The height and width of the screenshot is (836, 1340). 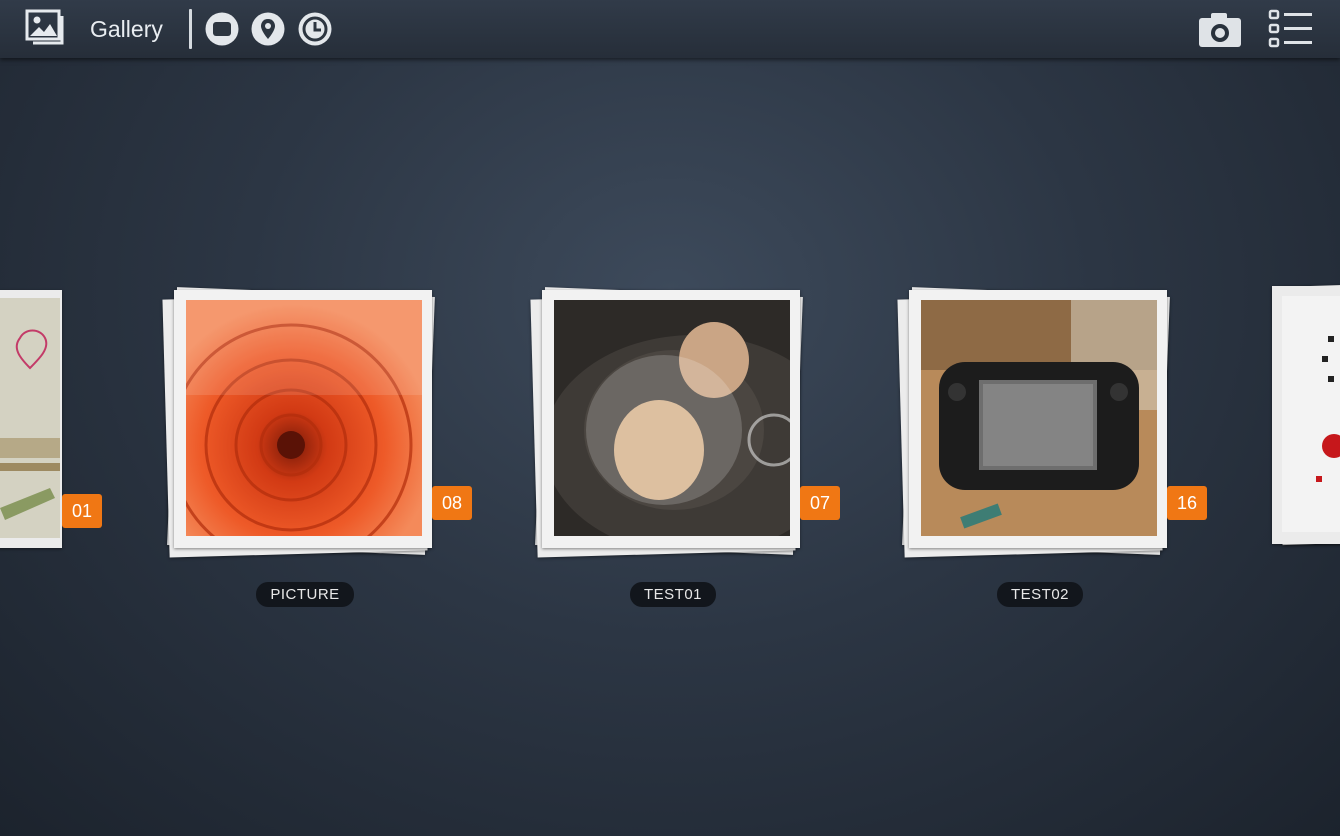 What do you see at coordinates (1040, 594) in the screenshot?
I see `album-name-label: TEST02` at bounding box center [1040, 594].